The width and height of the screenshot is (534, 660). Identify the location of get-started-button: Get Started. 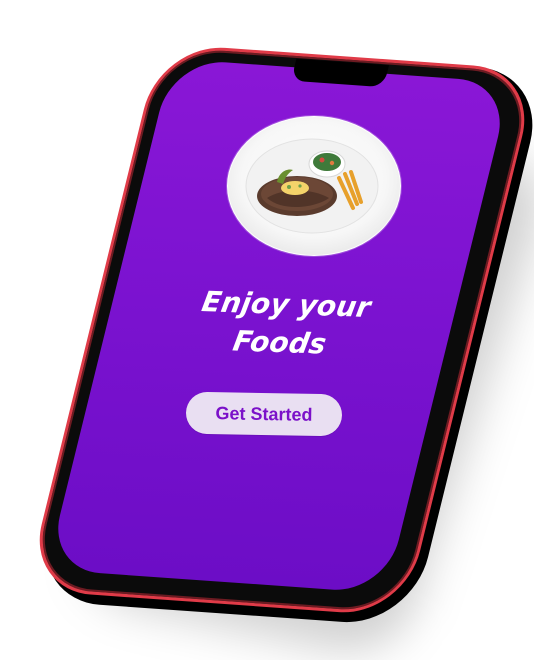
(264, 414).